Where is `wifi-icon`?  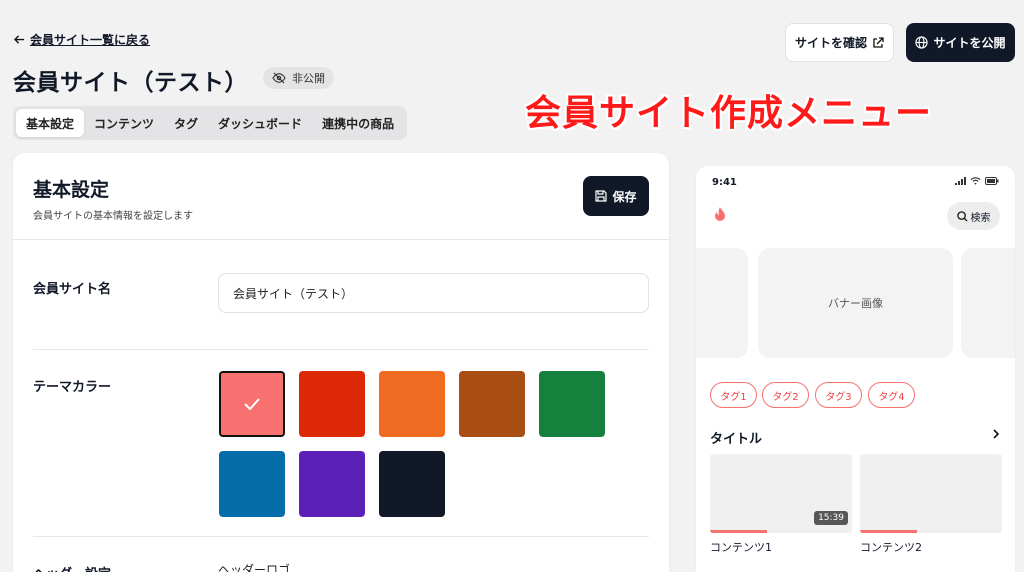
wifi-icon is located at coordinates (975, 181).